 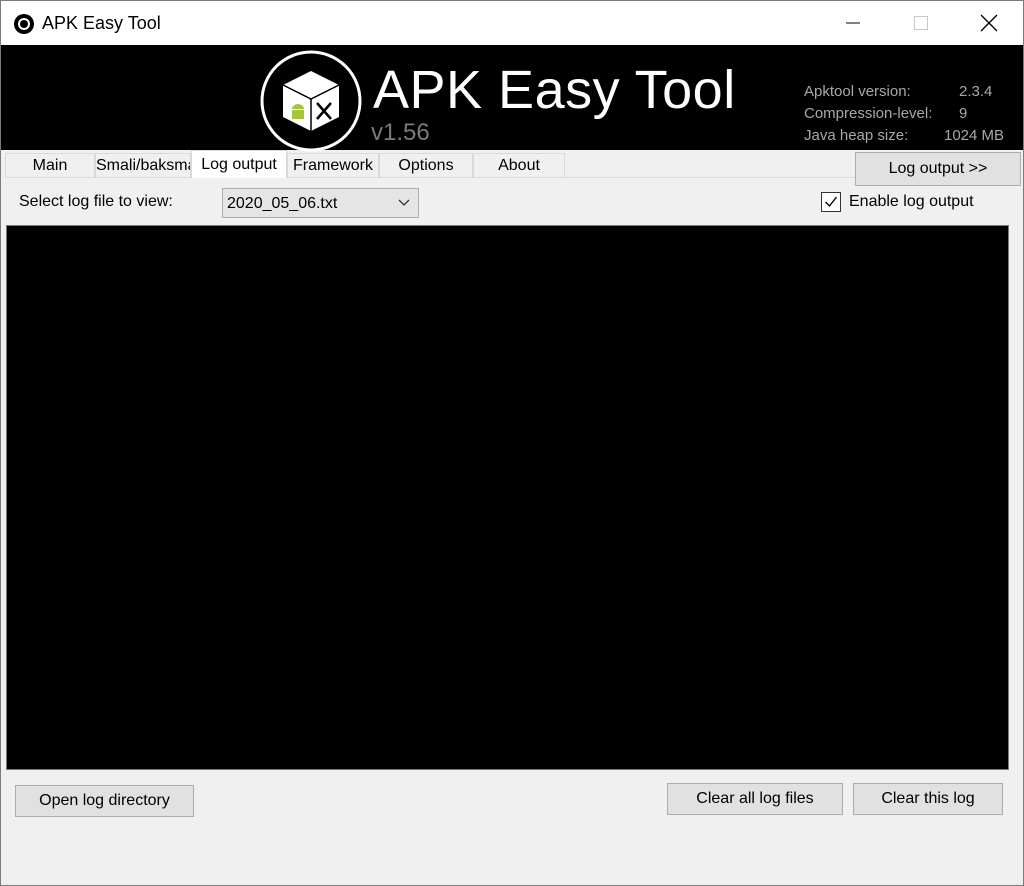 I want to click on minimize-button, so click(x=853, y=23).